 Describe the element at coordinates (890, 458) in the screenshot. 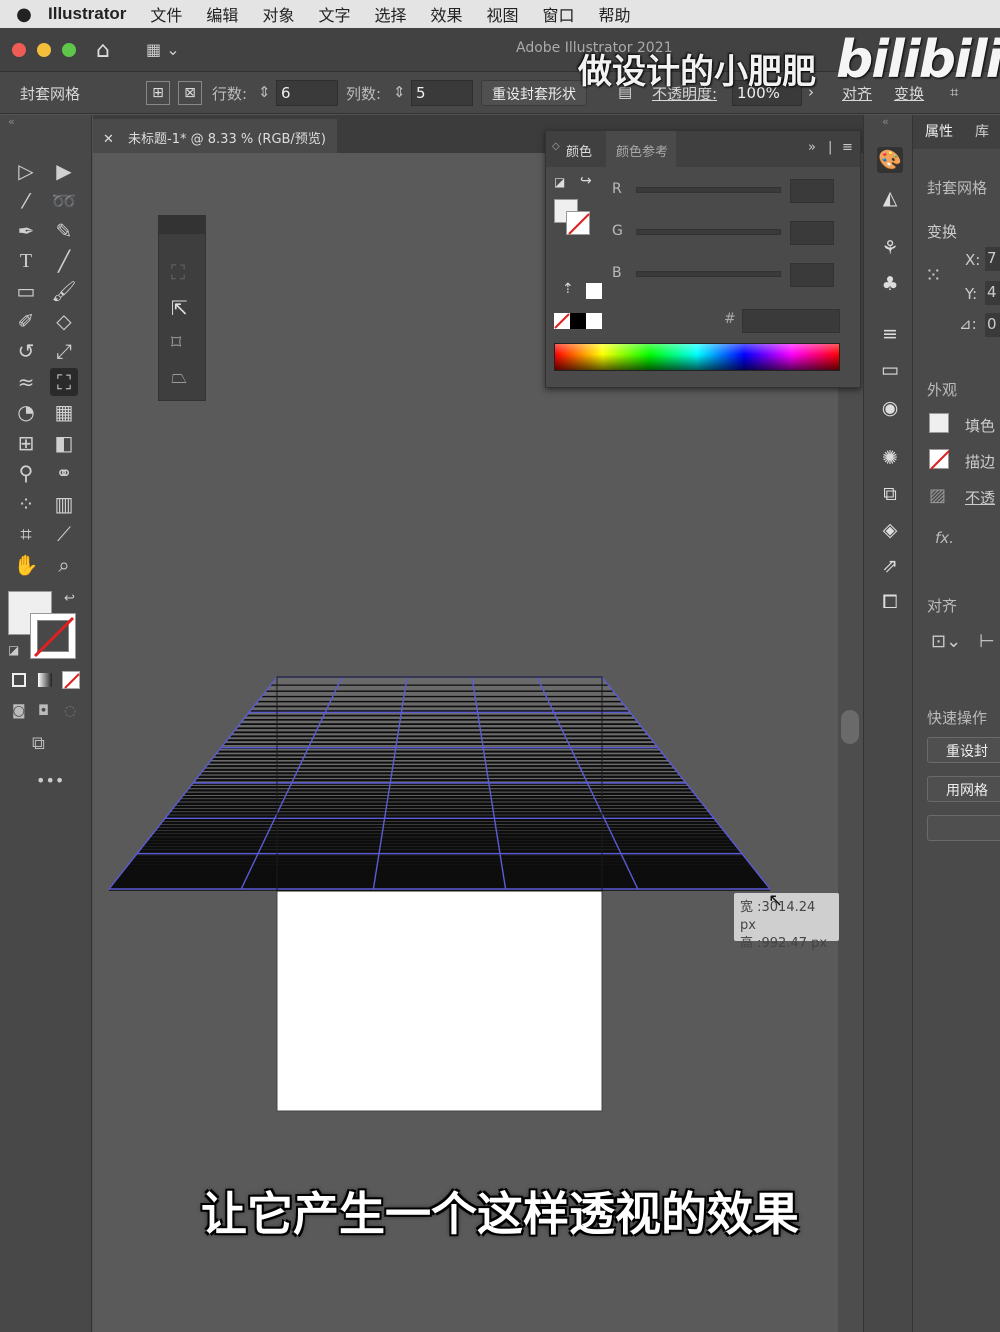

I see `appearance-icon: ✺` at that location.